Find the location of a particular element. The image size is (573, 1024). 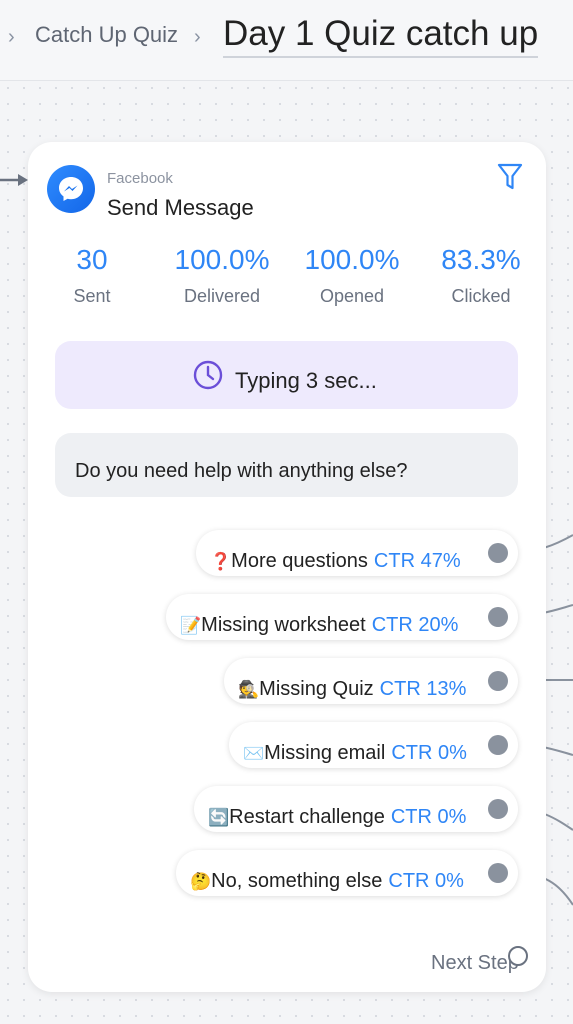

quick-reply-label: Restart challenge is located at coordinates (307, 817).